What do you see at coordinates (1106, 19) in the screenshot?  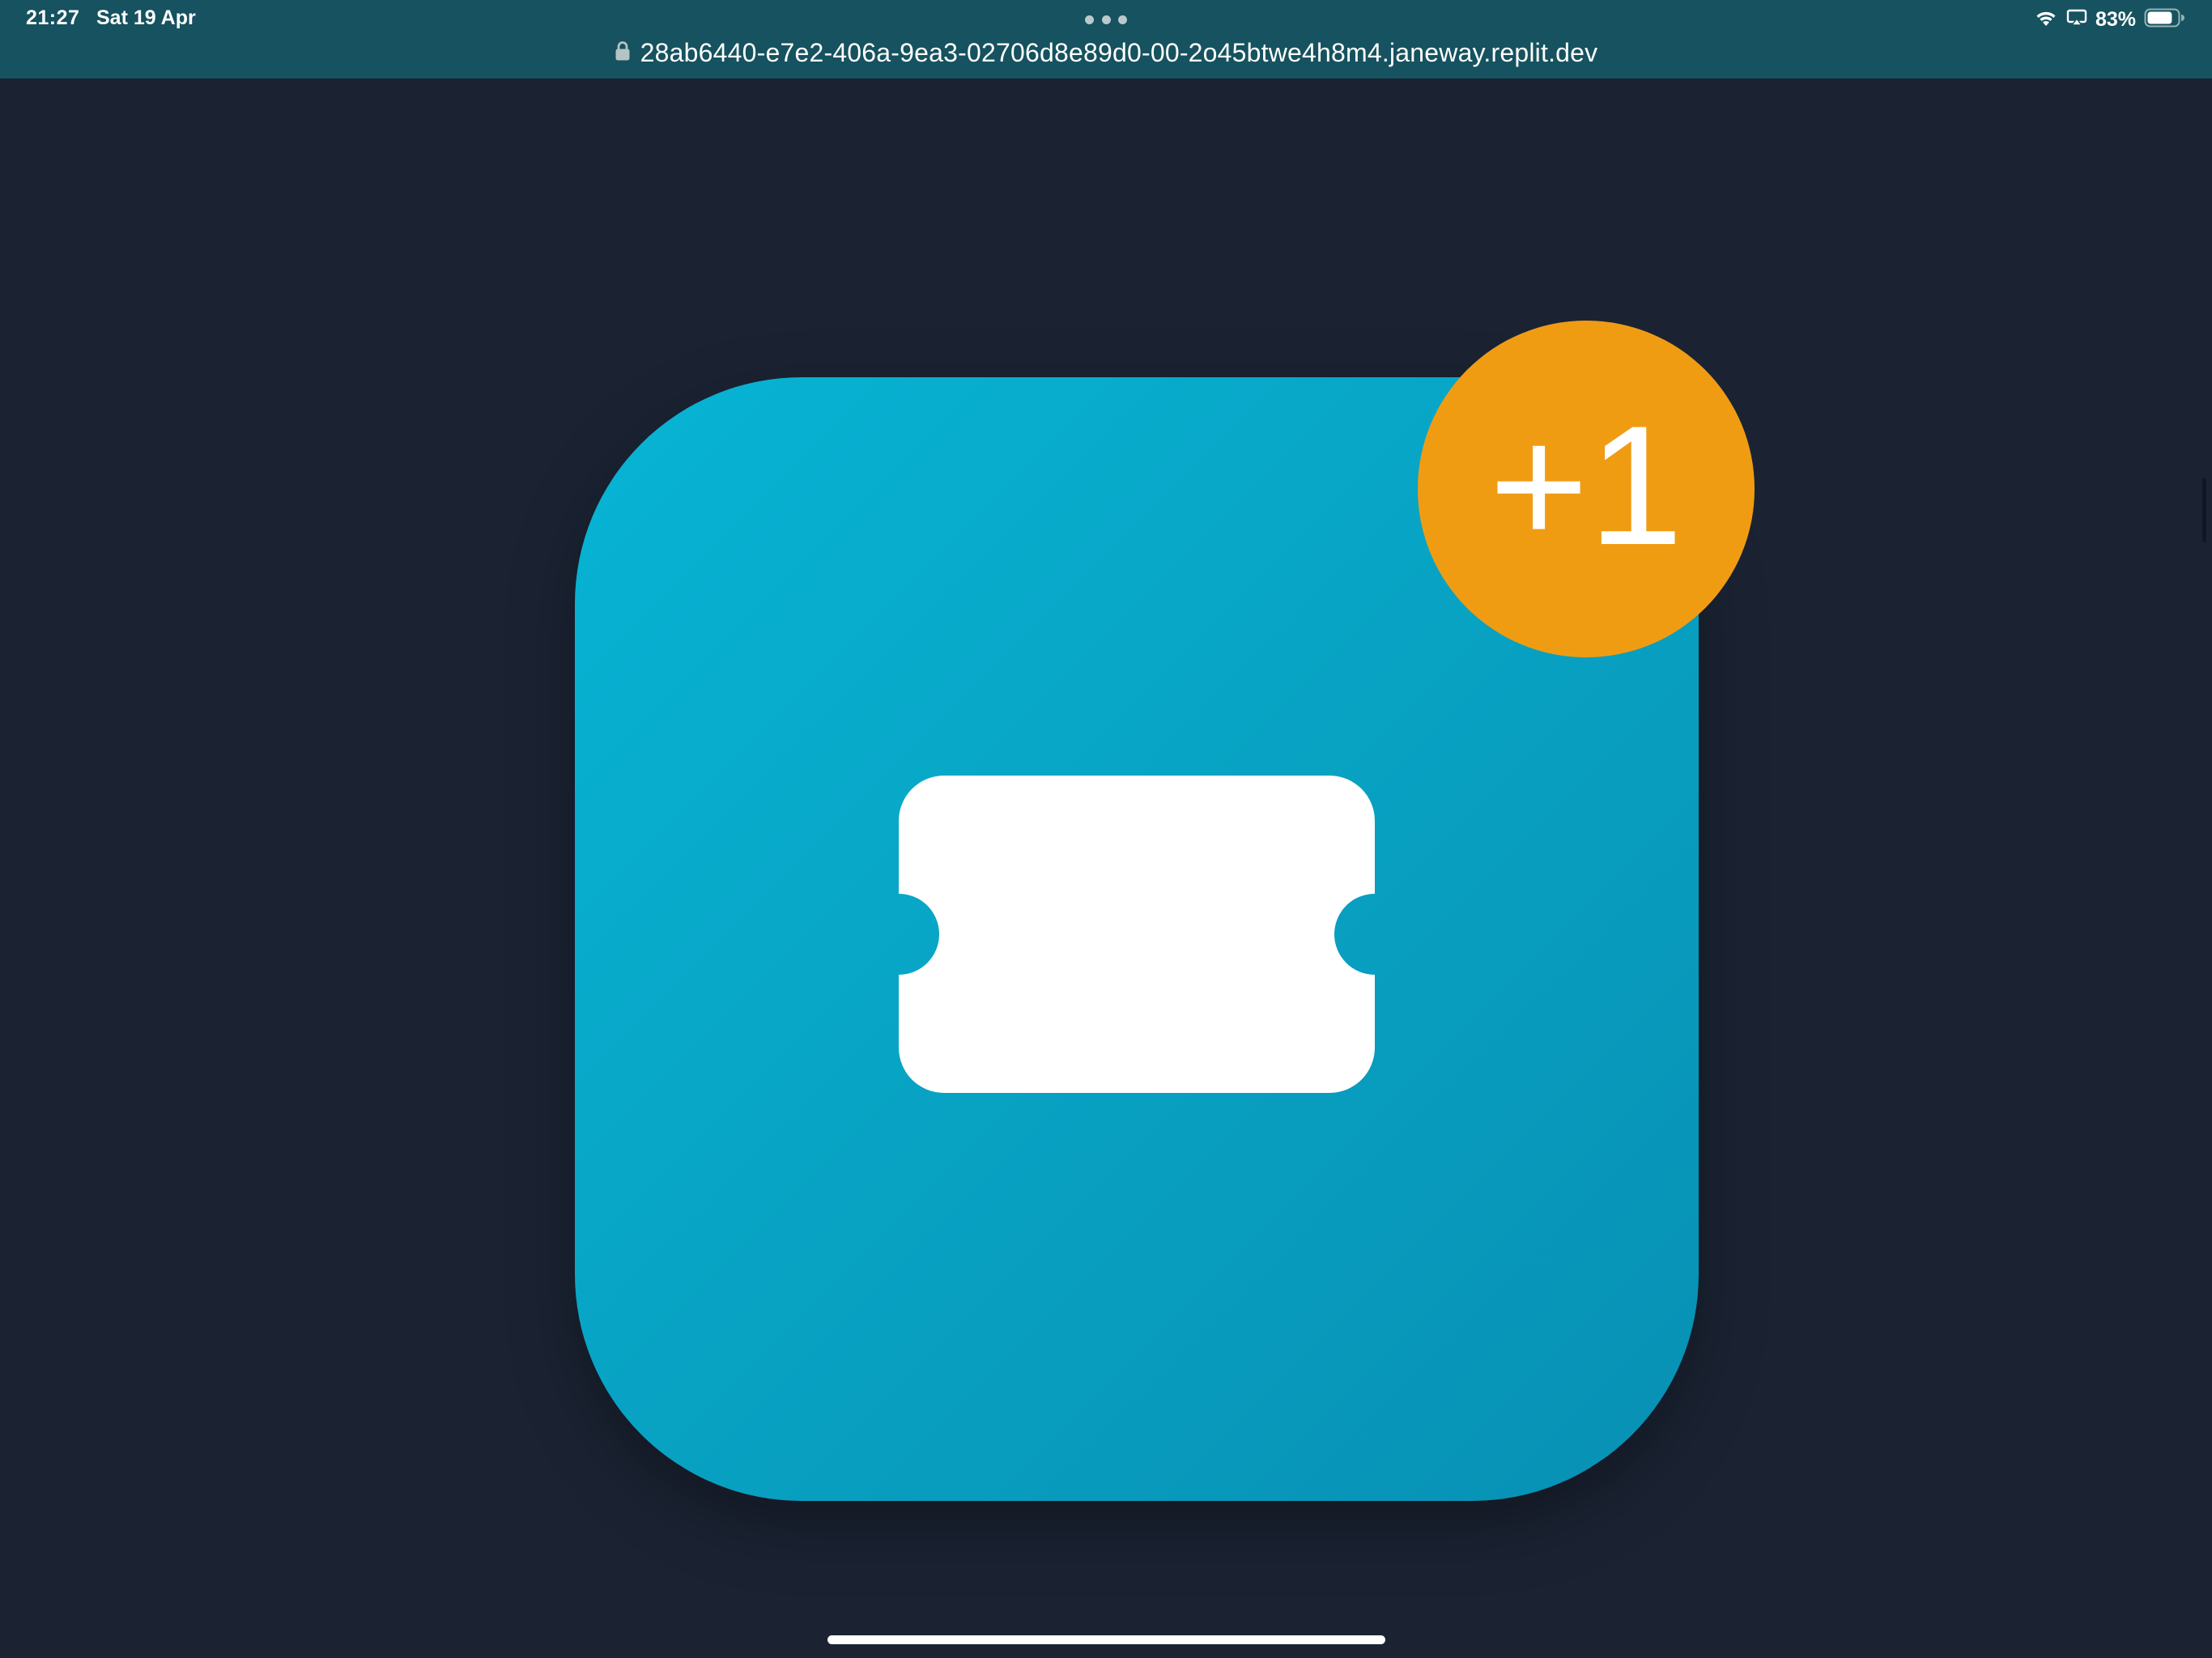 I see `multitasking-menu-icon` at bounding box center [1106, 19].